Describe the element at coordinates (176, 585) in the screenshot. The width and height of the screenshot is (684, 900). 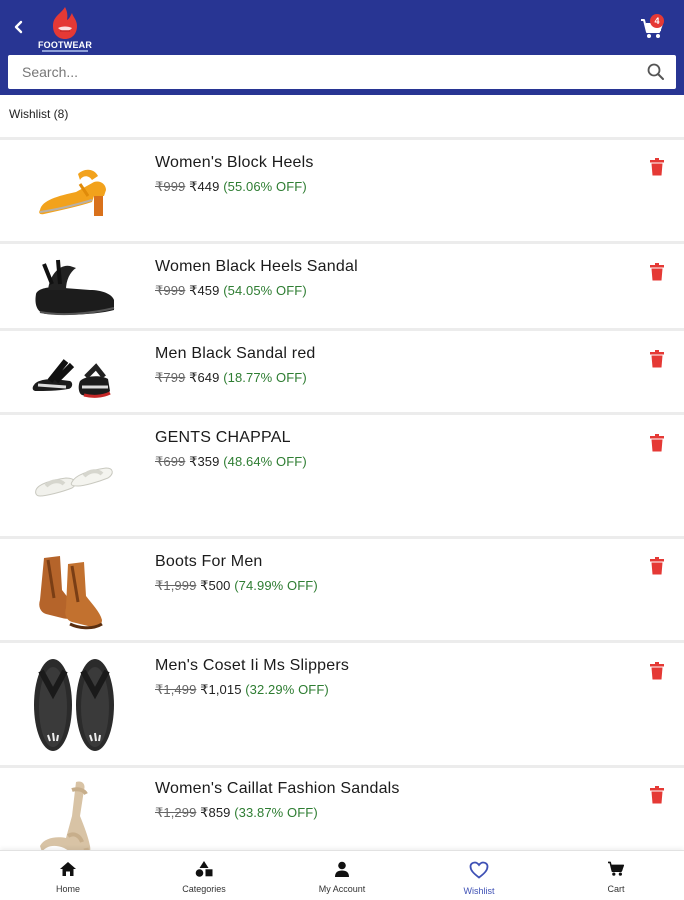
I see `original-price: ₹1,999` at that location.